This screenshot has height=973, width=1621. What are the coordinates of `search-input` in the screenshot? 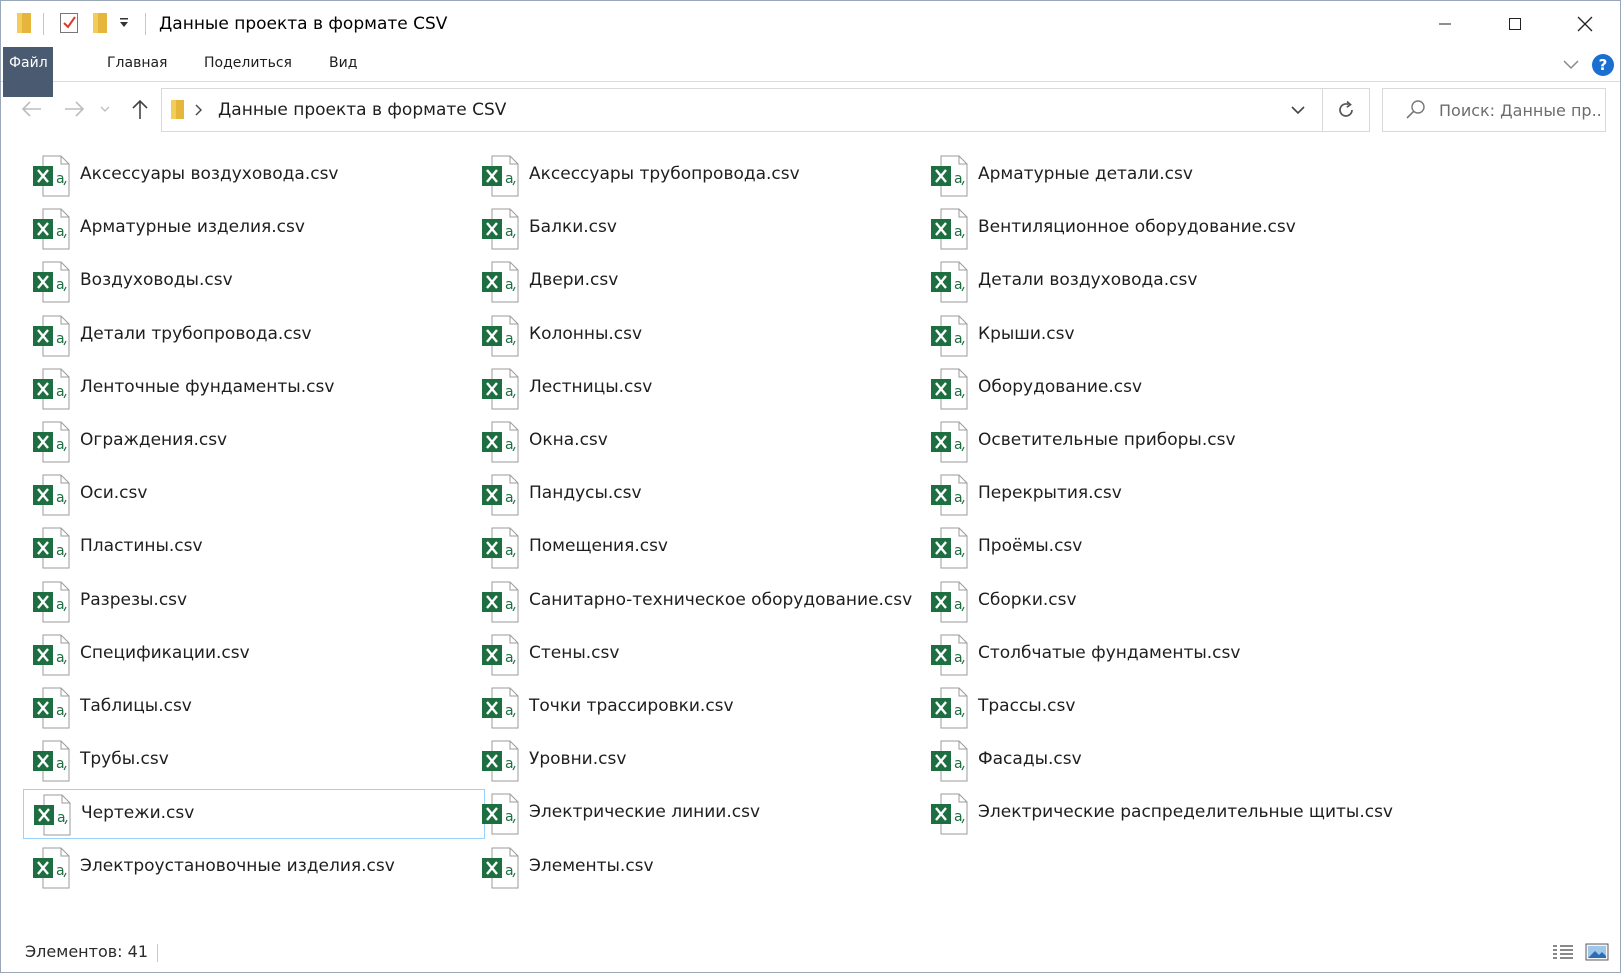 It's located at (1520, 110).